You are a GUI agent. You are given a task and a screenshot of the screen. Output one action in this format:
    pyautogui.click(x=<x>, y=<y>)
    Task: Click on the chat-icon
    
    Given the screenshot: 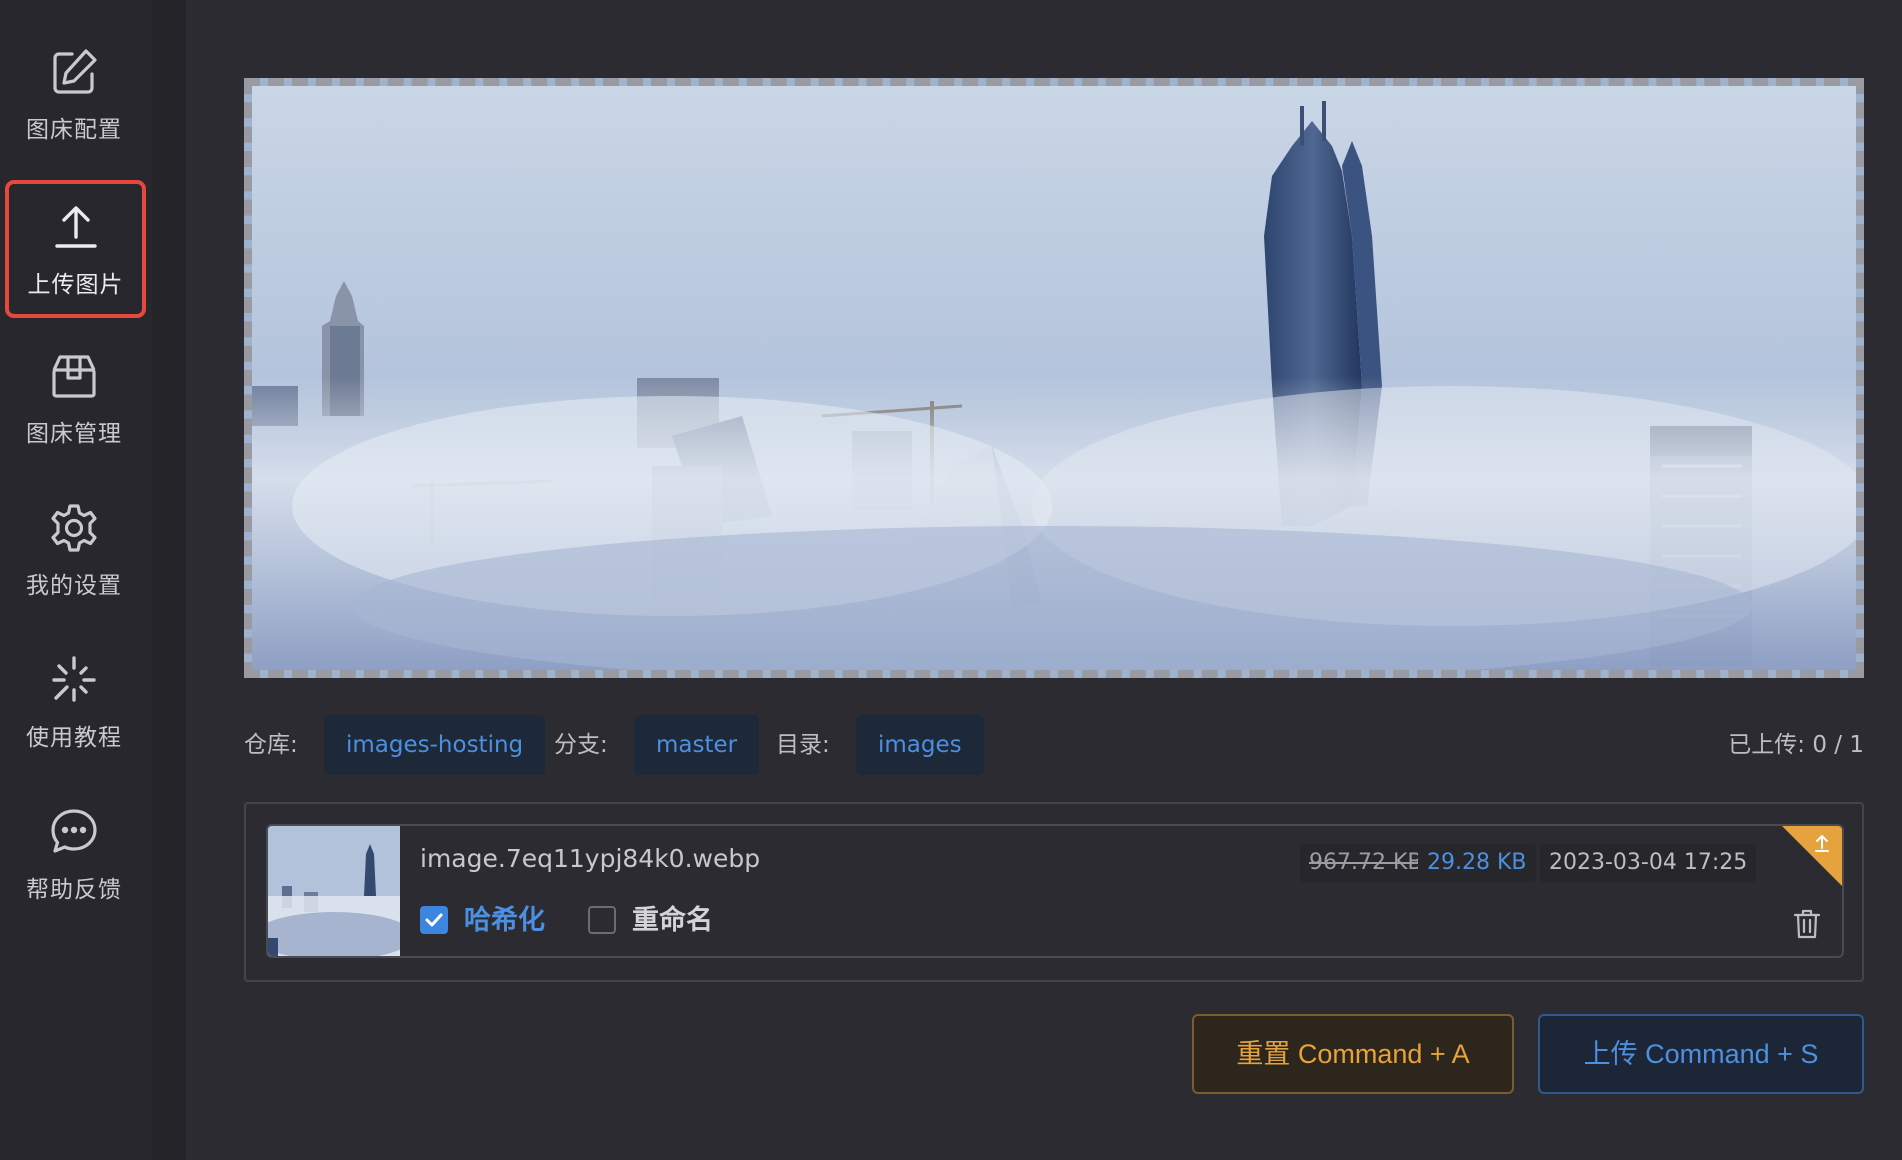 What is the action you would take?
    pyautogui.click(x=74, y=832)
    